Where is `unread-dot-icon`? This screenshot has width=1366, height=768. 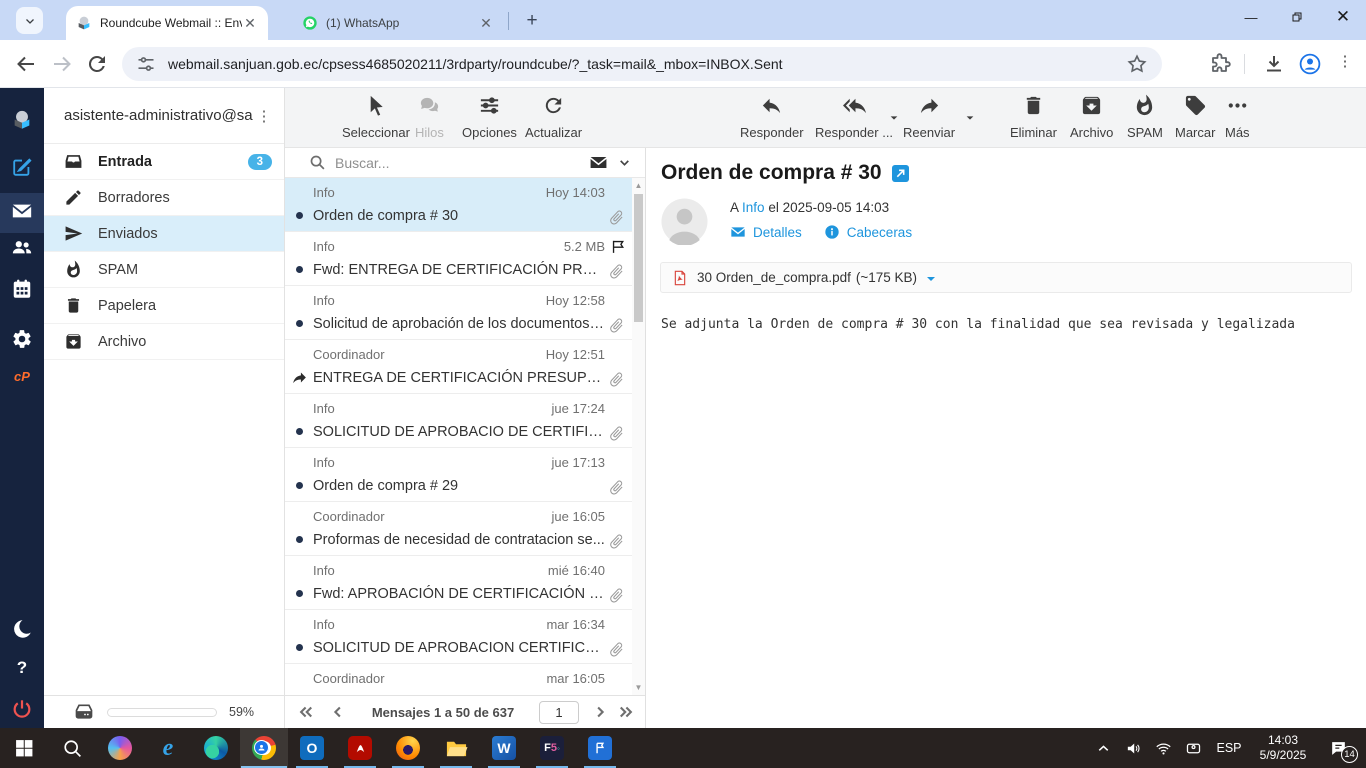
unread-dot-icon is located at coordinates (299, 485).